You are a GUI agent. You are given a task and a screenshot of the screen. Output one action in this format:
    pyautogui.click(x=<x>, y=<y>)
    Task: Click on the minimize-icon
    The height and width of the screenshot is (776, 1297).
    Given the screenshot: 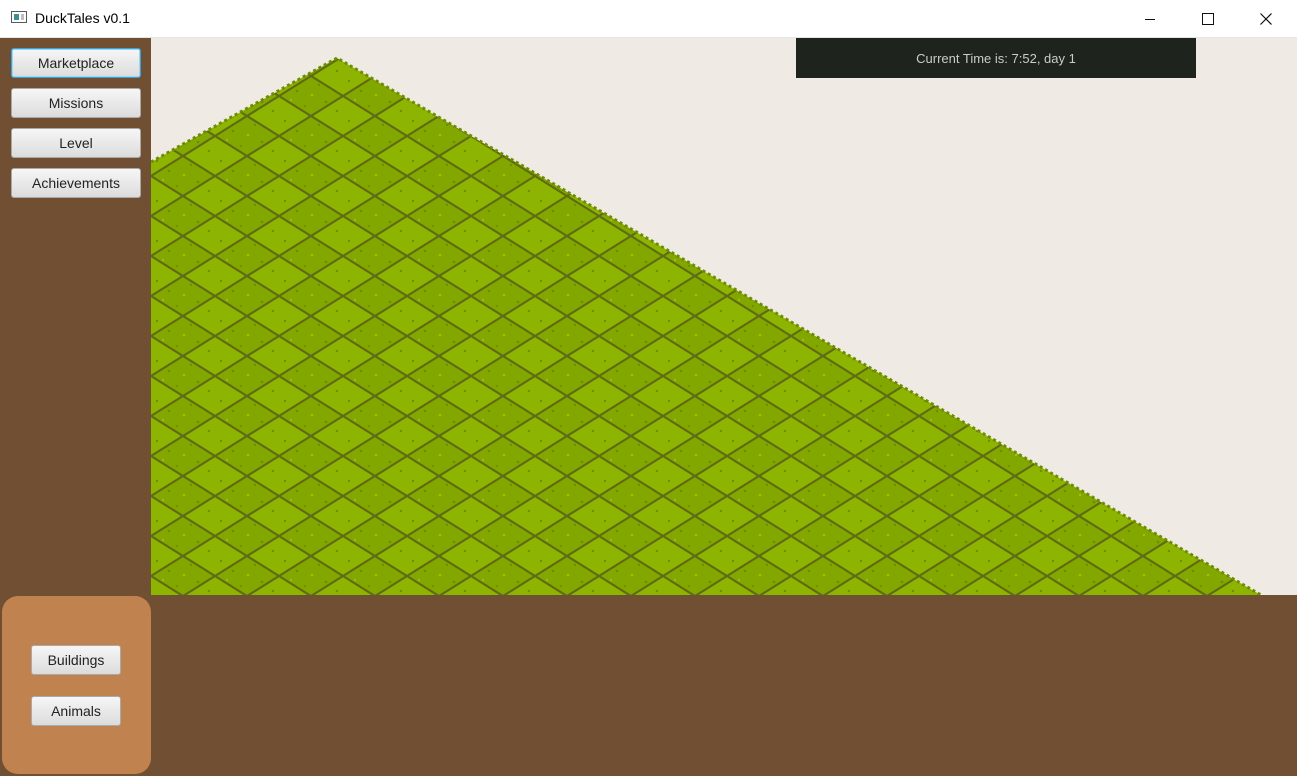 What is the action you would take?
    pyautogui.click(x=1150, y=19)
    